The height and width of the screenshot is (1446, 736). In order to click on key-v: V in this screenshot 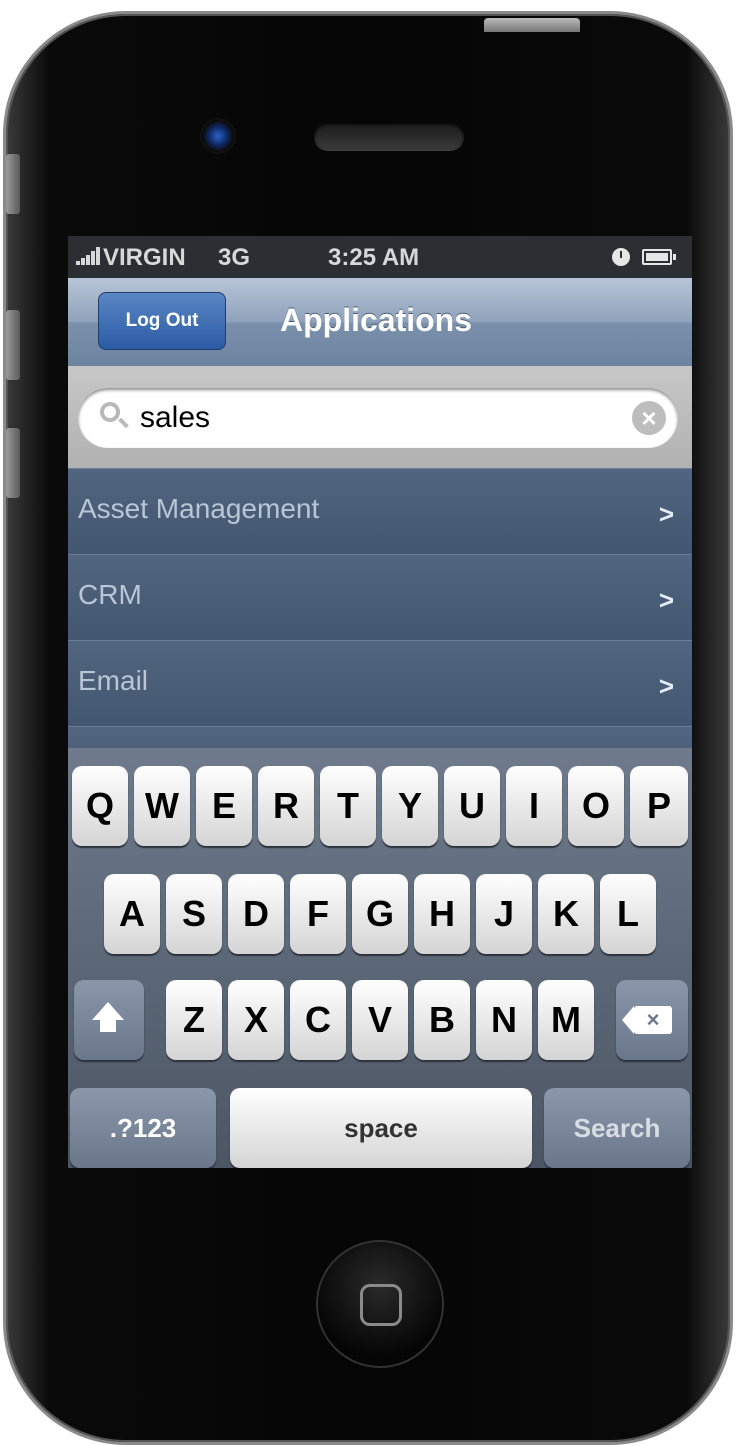, I will do `click(380, 1020)`.